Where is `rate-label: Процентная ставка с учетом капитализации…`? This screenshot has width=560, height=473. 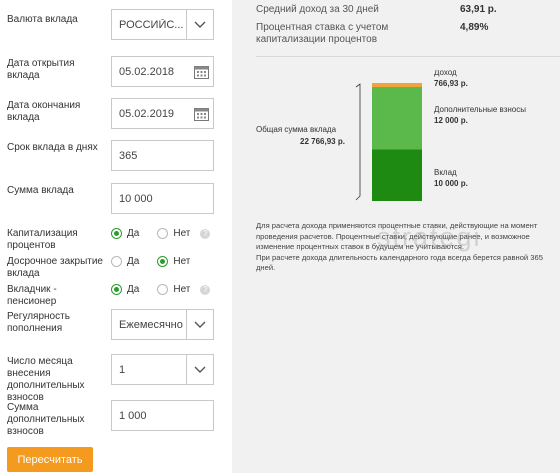 rate-label: Процентная ставка с учетом капитализации… is located at coordinates (322, 33).